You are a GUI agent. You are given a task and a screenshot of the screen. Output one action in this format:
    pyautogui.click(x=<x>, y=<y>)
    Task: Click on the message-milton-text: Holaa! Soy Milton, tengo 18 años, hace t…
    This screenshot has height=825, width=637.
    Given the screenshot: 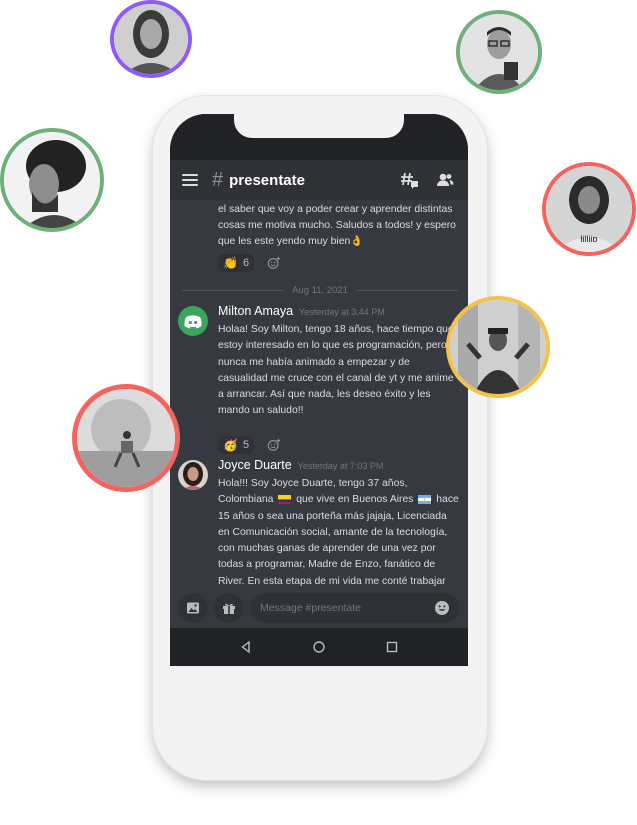 What is the action you would take?
    pyautogui.click(x=336, y=370)
    